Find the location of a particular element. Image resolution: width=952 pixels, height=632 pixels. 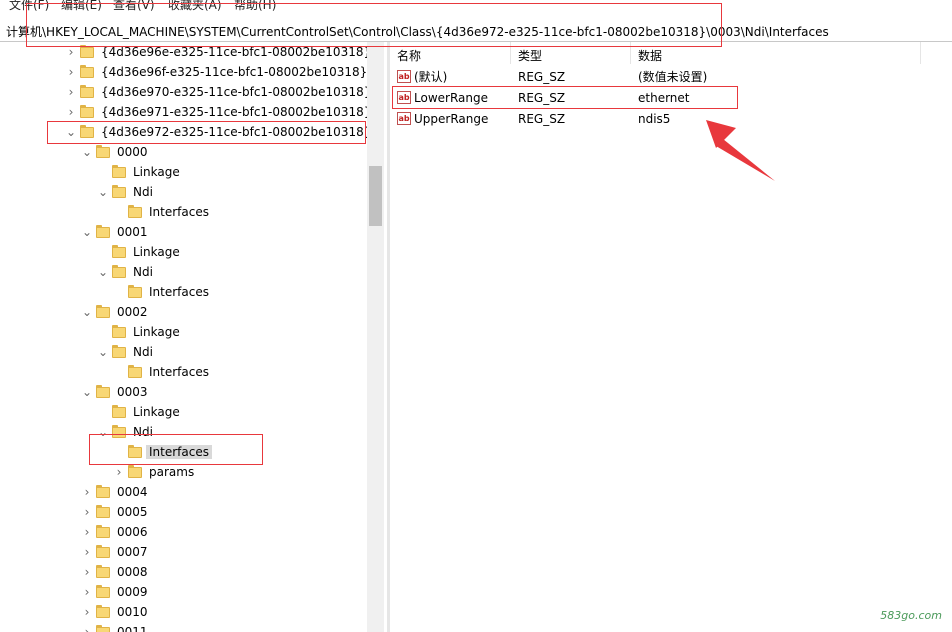

tree-node-label: 0002 is located at coordinates (132, 312).